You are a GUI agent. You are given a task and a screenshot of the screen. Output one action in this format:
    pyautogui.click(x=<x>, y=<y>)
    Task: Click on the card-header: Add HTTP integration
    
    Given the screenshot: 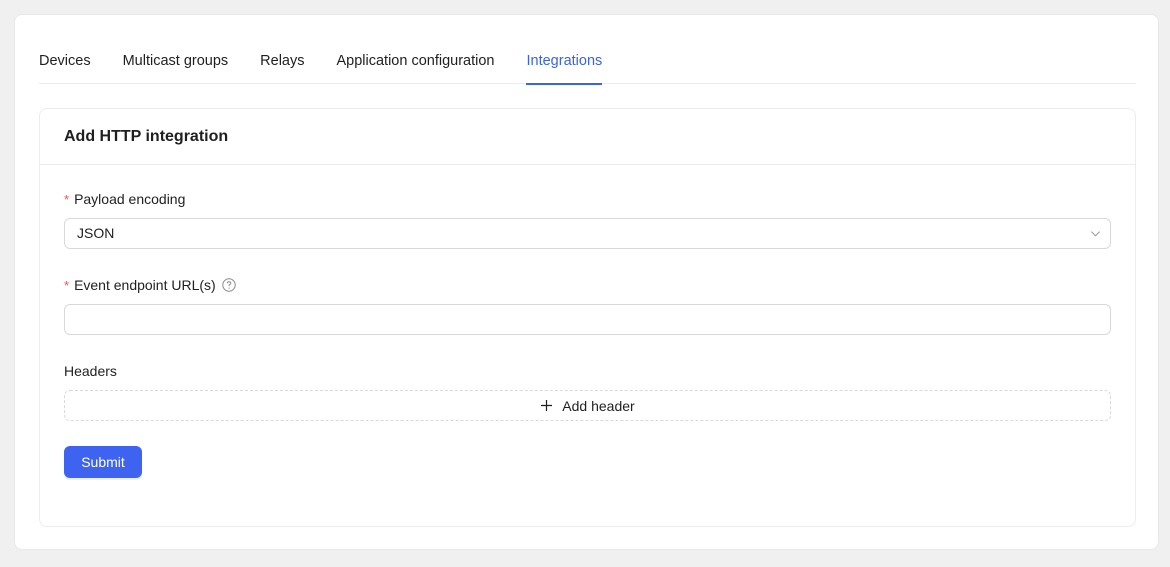 What is the action you would take?
    pyautogui.click(x=587, y=137)
    